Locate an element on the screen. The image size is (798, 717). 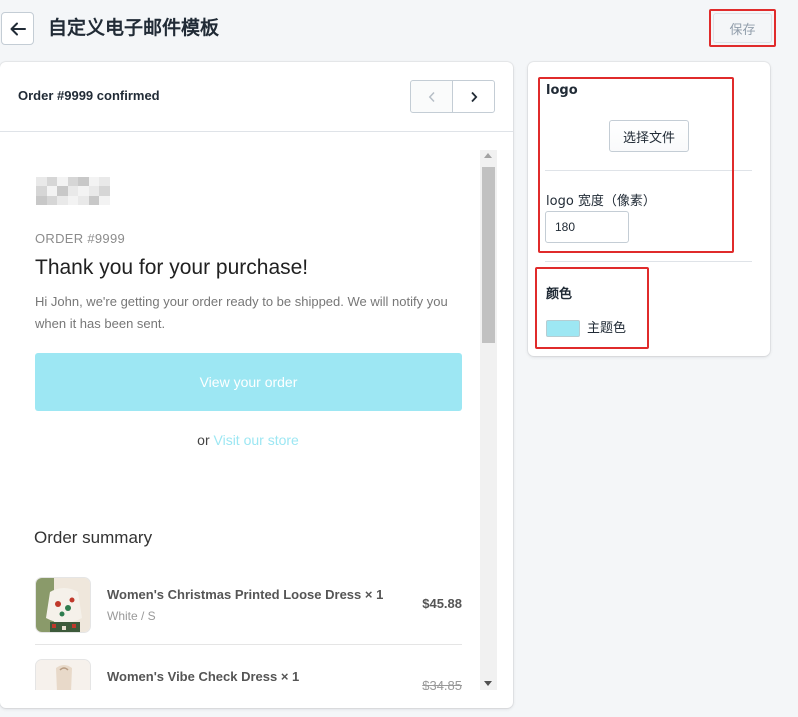
preview-pager is located at coordinates (452, 96).